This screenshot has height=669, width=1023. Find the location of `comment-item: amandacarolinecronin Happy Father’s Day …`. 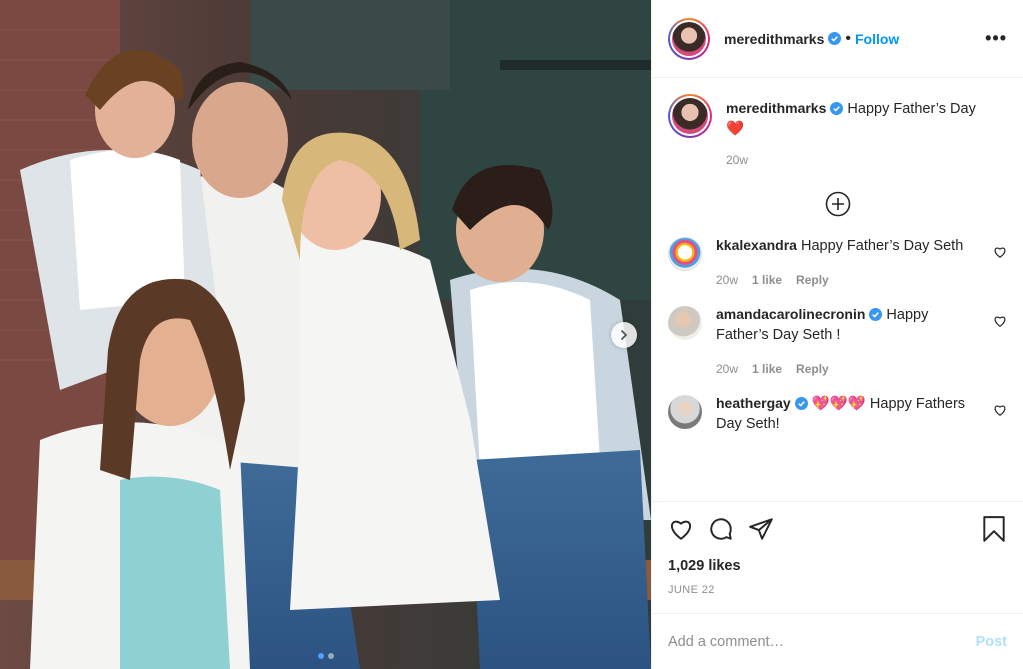

comment-item: amandacarolinecronin Happy Father’s Day … is located at coordinates (837, 341).